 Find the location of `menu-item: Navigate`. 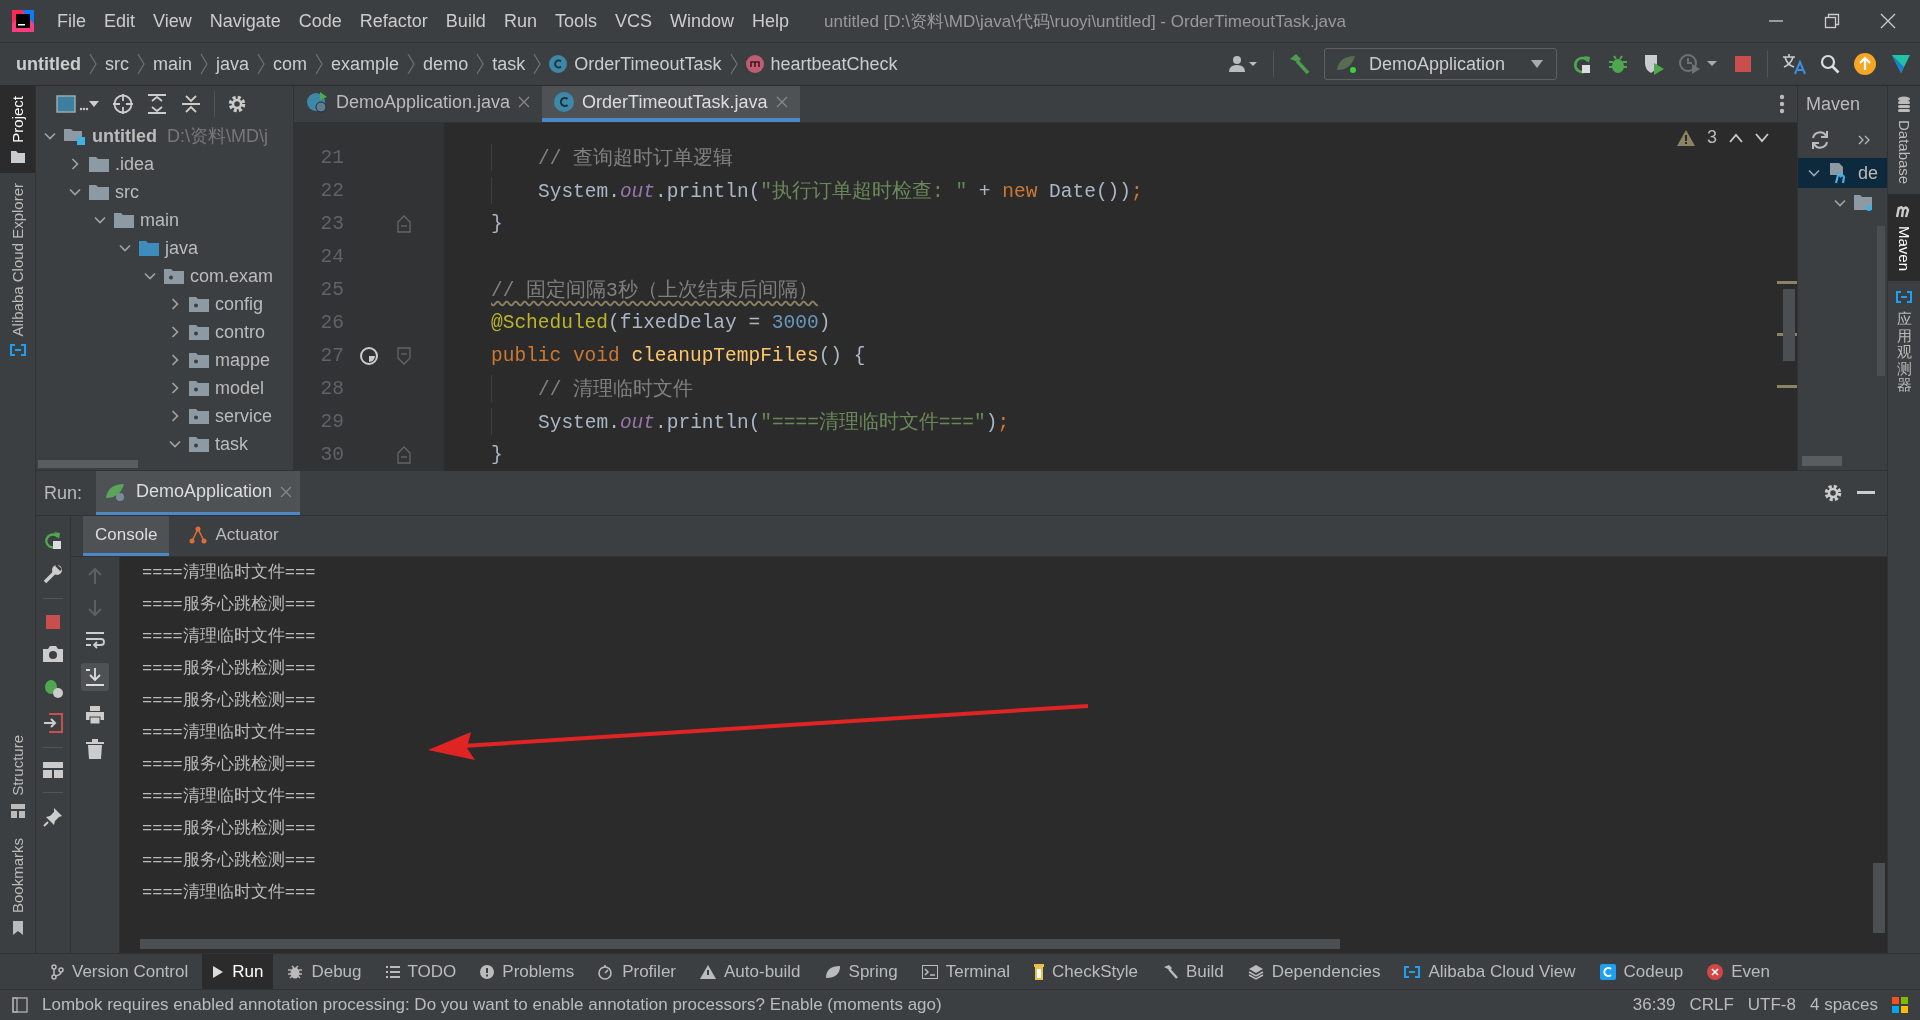

menu-item: Navigate is located at coordinates (245, 21).